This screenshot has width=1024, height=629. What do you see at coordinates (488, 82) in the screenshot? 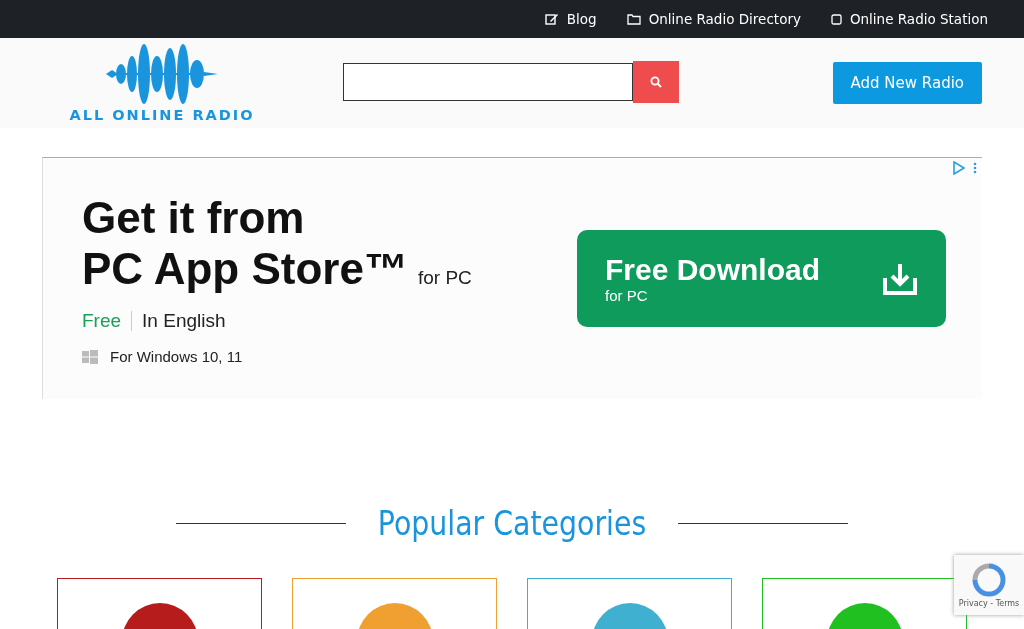
I see `search-field` at bounding box center [488, 82].